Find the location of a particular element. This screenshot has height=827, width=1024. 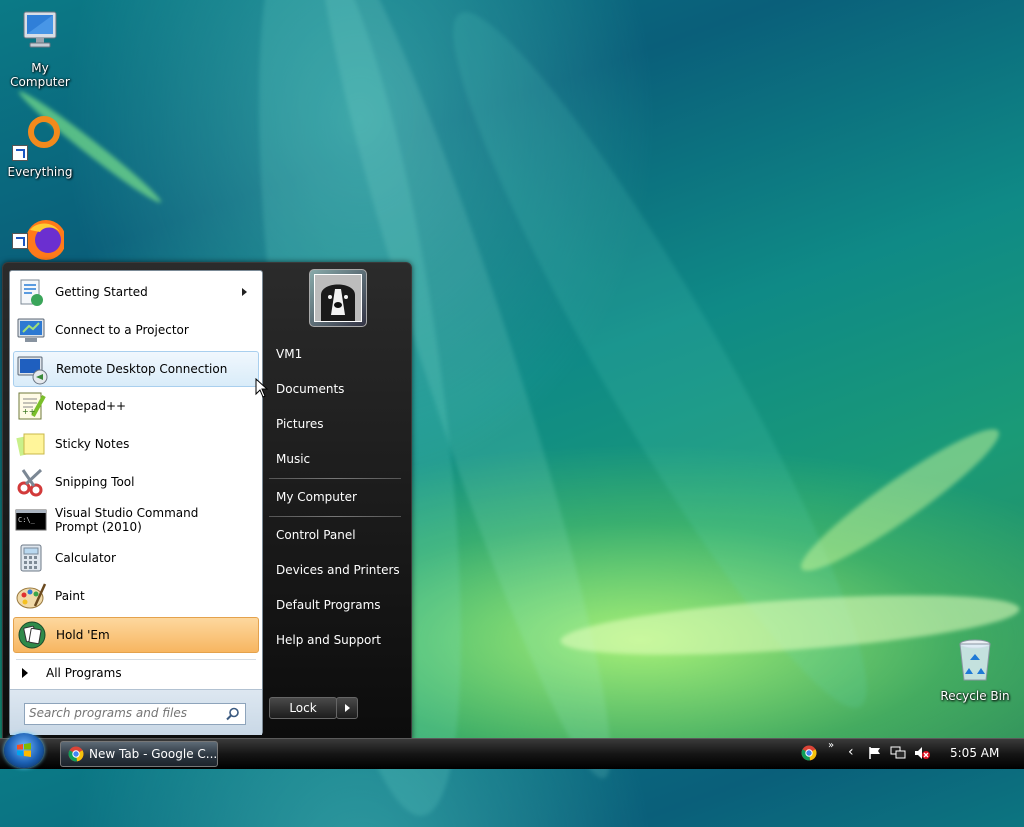

user-picture is located at coordinates (338, 298).